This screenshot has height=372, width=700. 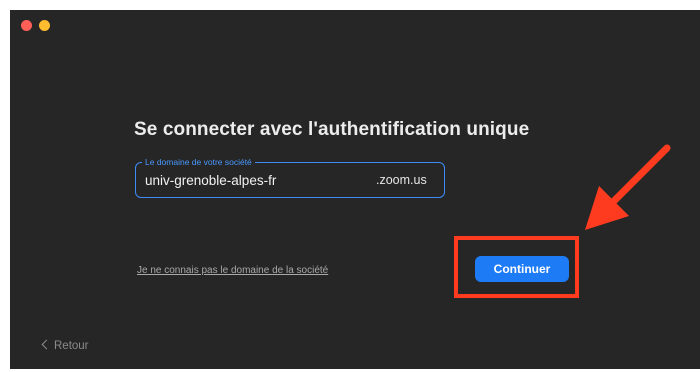 What do you see at coordinates (255, 180) in the screenshot?
I see `company-domain-input` at bounding box center [255, 180].